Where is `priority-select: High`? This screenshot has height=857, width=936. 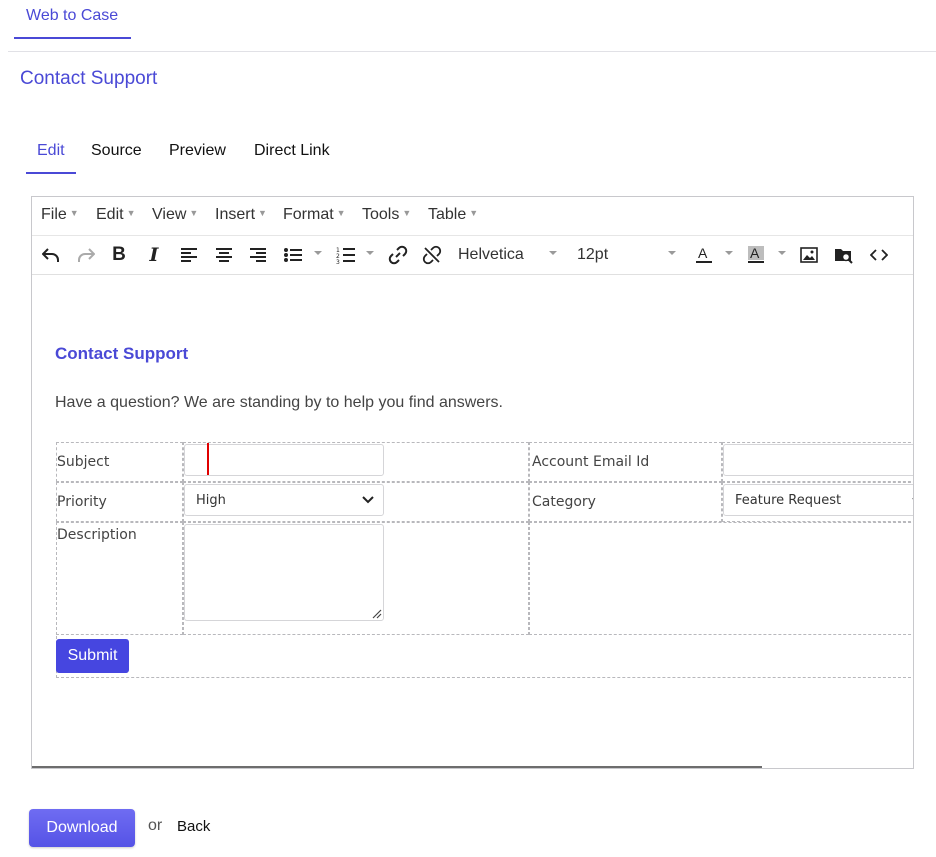
priority-select: High is located at coordinates (284, 500).